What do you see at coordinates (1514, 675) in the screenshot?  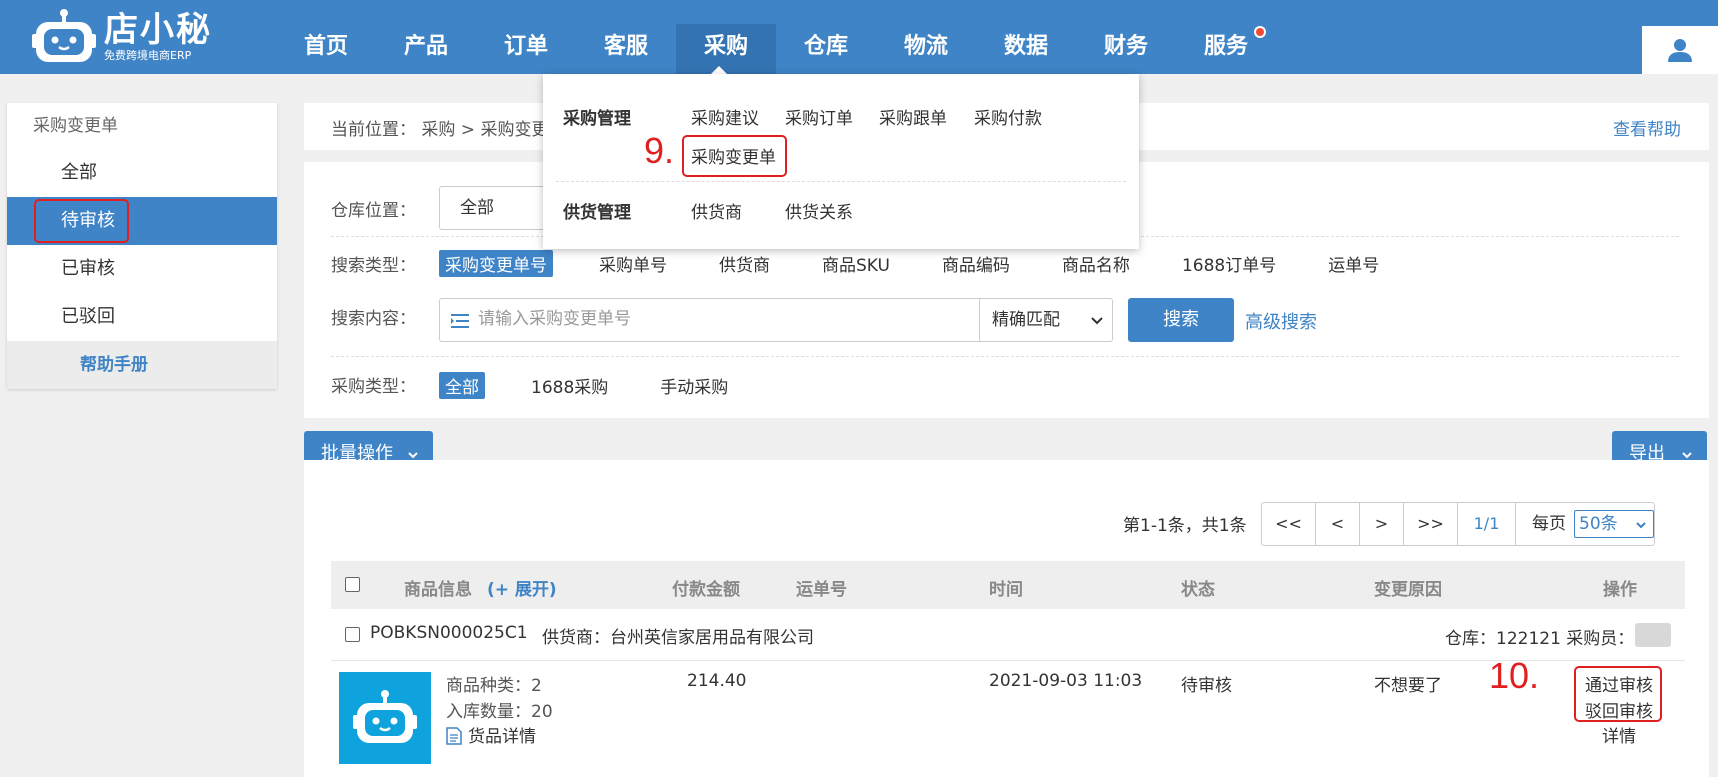 I see `step-10-annotation: 10.` at bounding box center [1514, 675].